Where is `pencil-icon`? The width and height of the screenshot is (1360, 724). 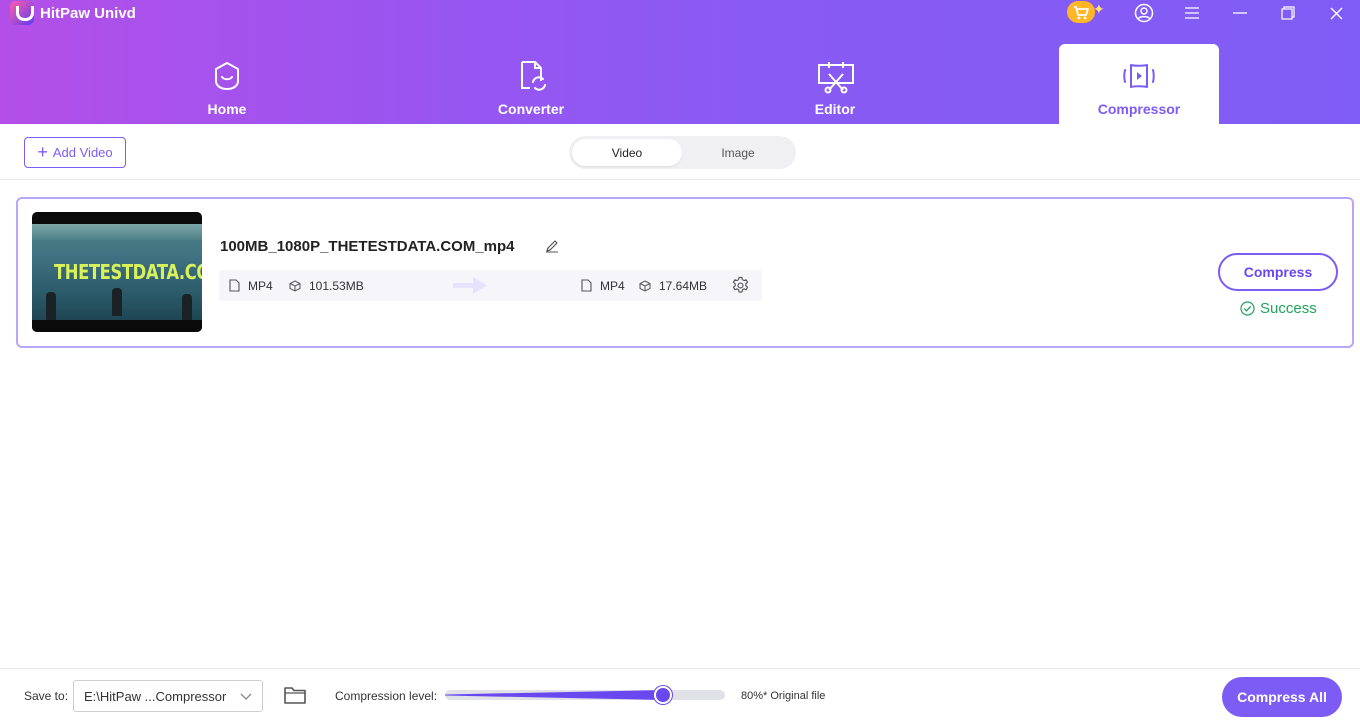 pencil-icon is located at coordinates (552, 246).